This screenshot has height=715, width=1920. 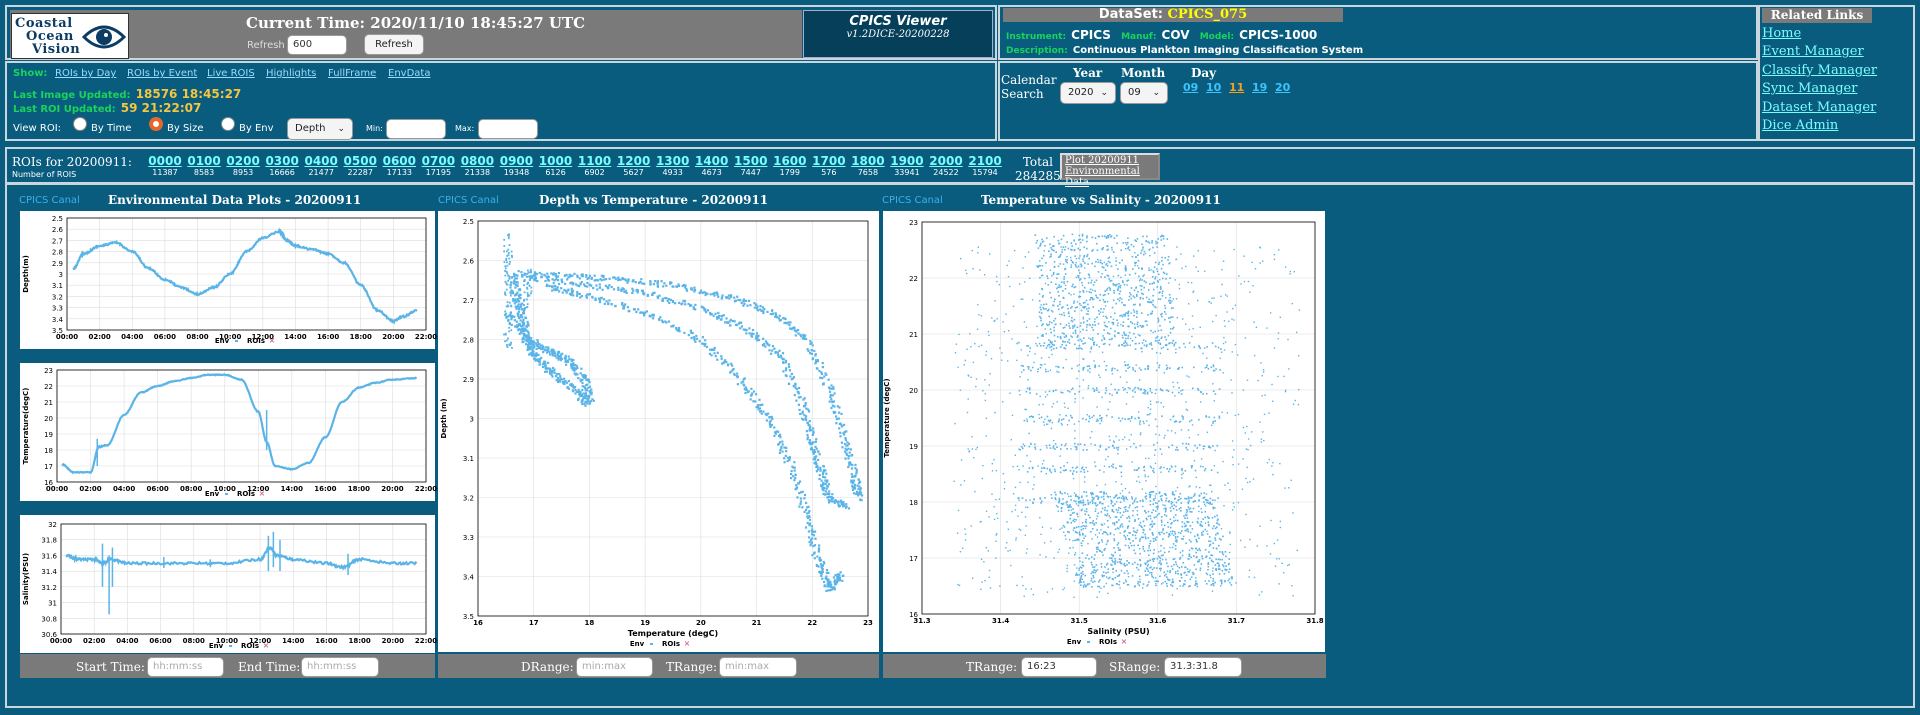 I want to click on y-tick-label: 23, so click(x=48, y=371).